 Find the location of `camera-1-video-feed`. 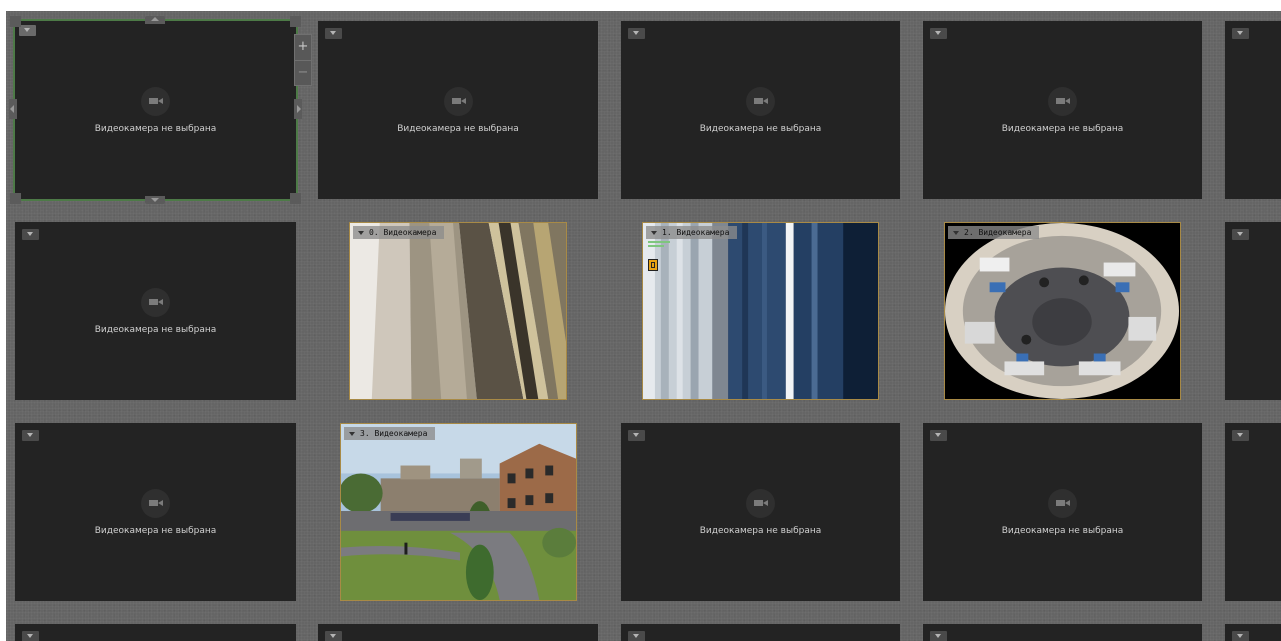

camera-1-video-feed is located at coordinates (760, 311).